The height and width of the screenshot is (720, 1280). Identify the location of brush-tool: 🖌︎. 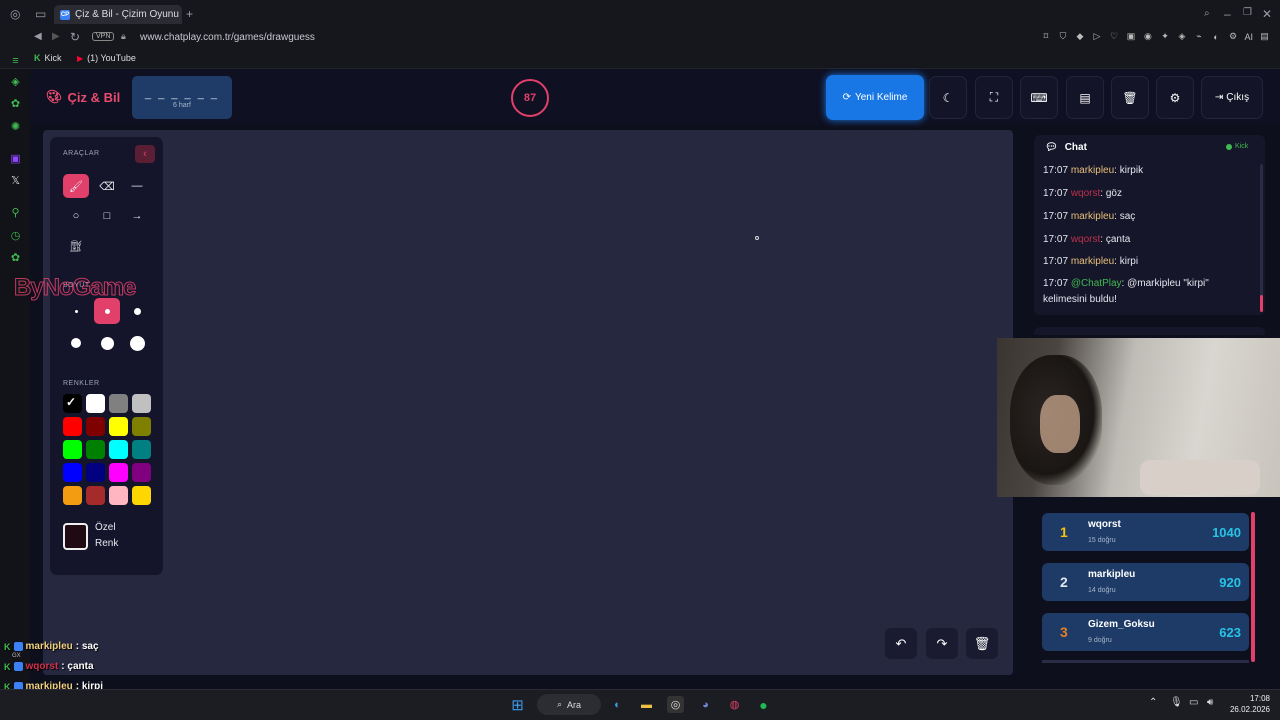
(76, 186).